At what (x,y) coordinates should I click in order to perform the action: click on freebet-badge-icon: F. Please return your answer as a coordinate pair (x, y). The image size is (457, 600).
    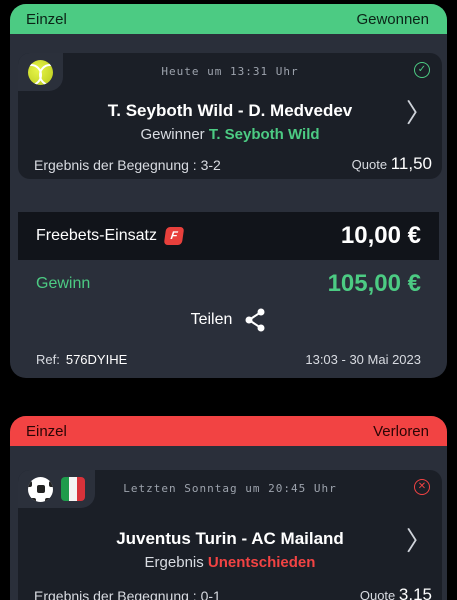
    Looking at the image, I should click on (174, 236).